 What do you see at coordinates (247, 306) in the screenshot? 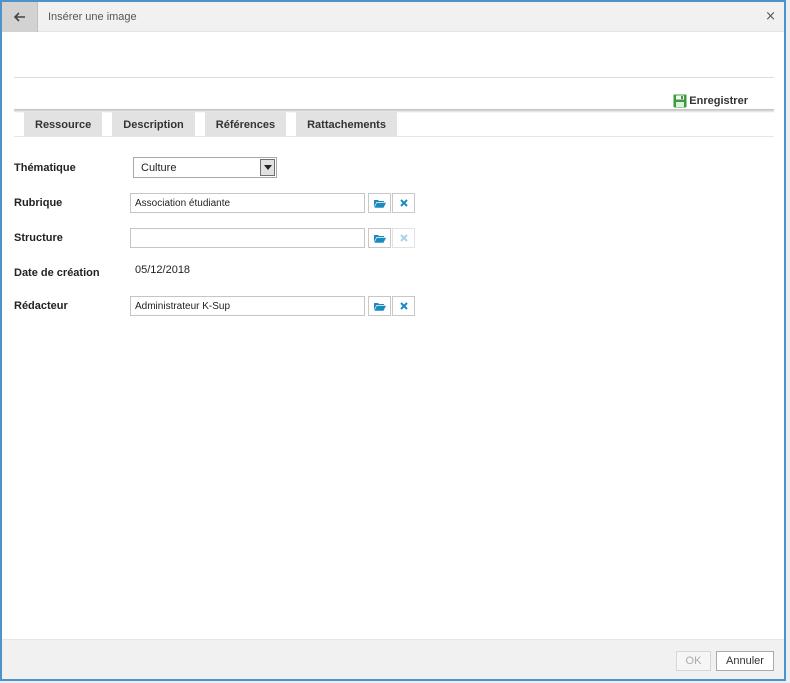
I see `redacteur-field: Administrateur K-Sup` at bounding box center [247, 306].